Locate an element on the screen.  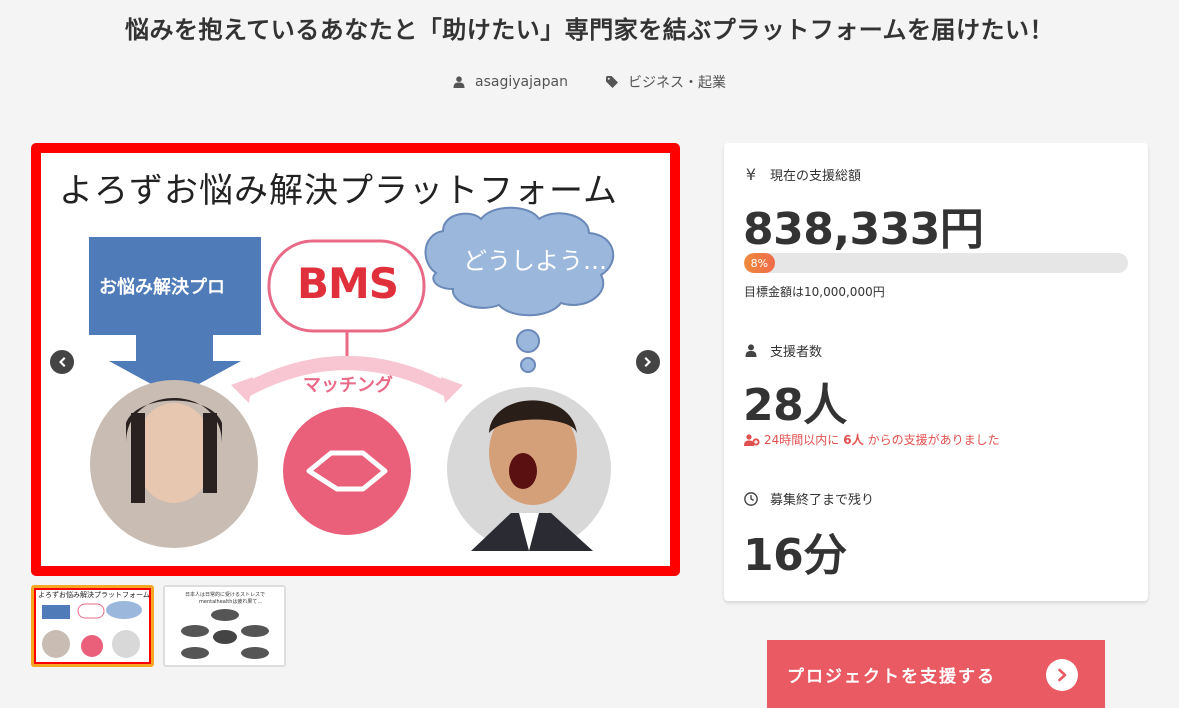
amount-label: 現在の支援総額 is located at coordinates (816, 176).